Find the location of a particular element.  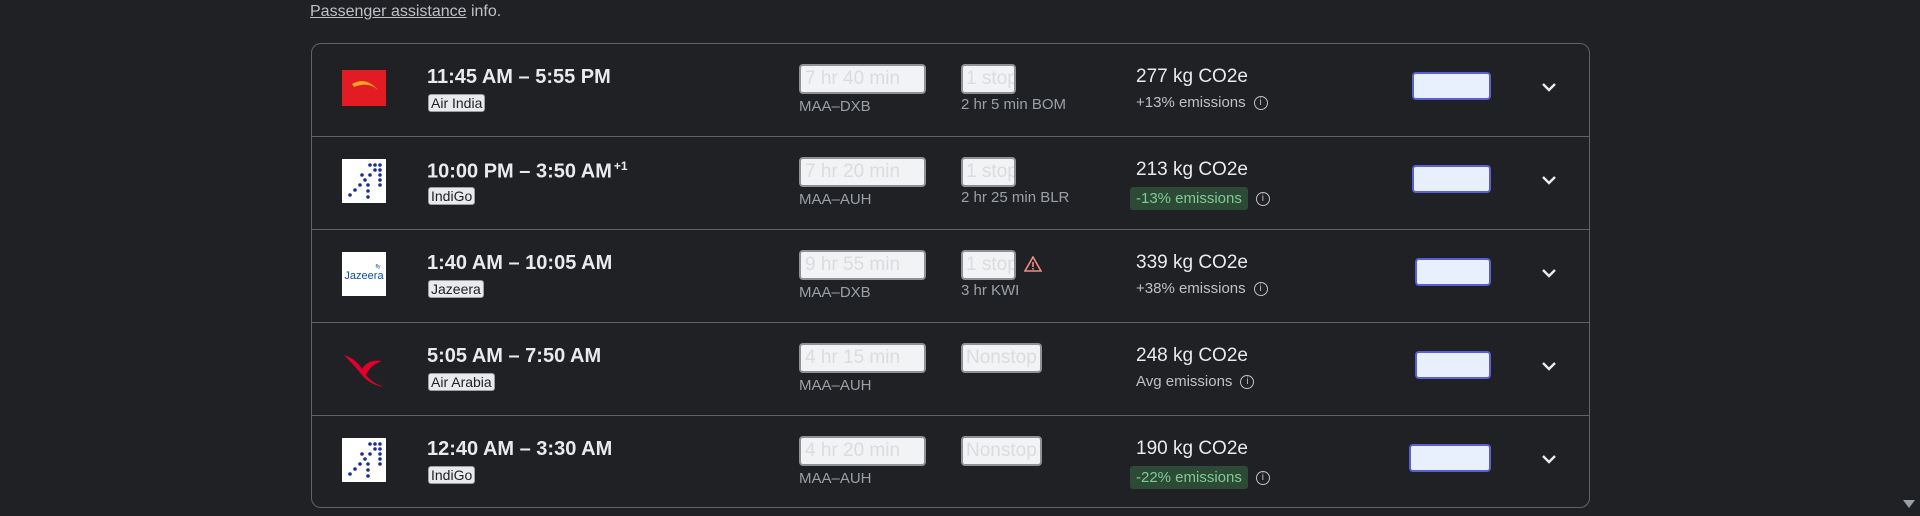

airline-name: Air India is located at coordinates (457, 103).